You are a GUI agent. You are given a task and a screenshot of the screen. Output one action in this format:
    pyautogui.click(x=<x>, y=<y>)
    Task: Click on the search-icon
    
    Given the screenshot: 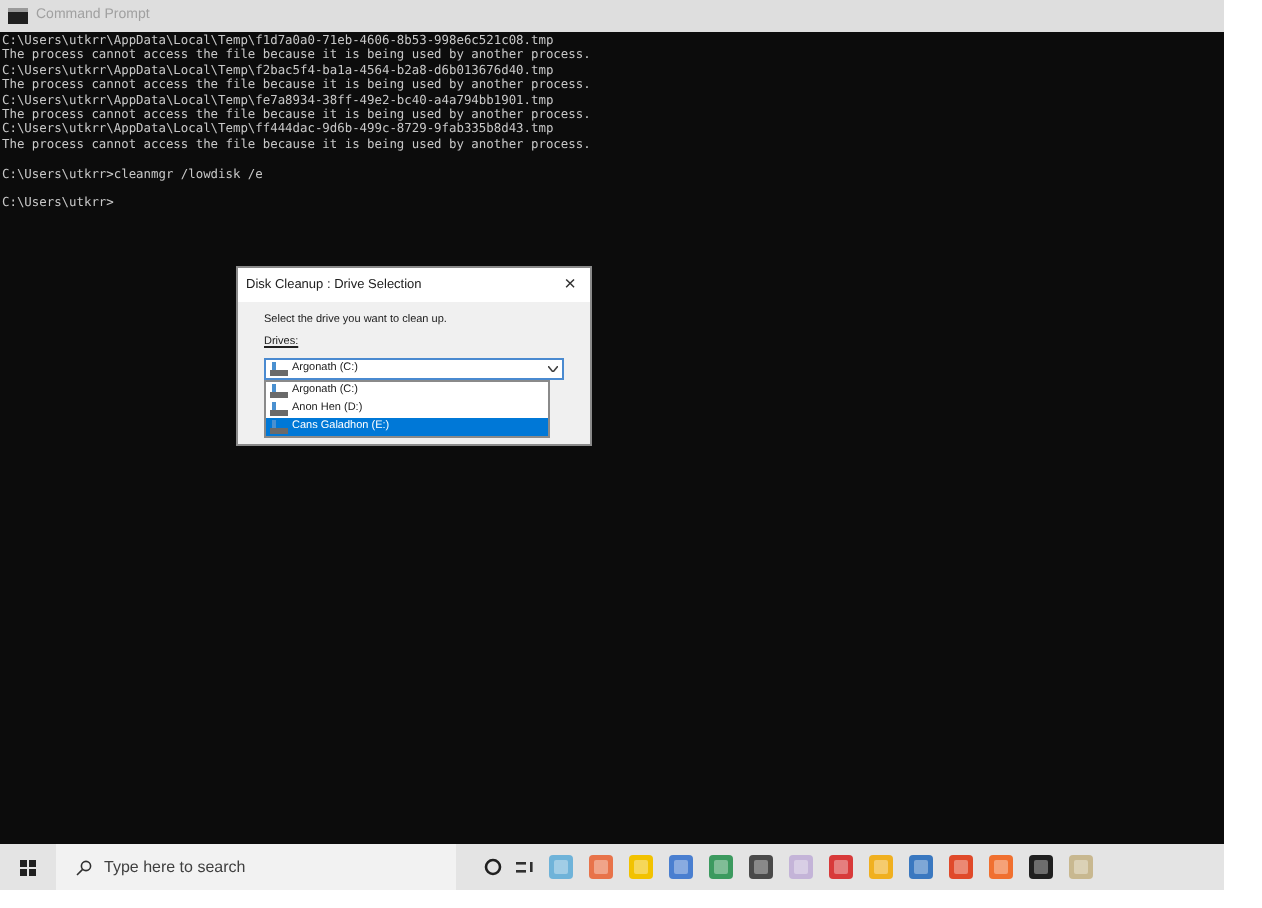 What is the action you would take?
    pyautogui.click(x=84, y=867)
    